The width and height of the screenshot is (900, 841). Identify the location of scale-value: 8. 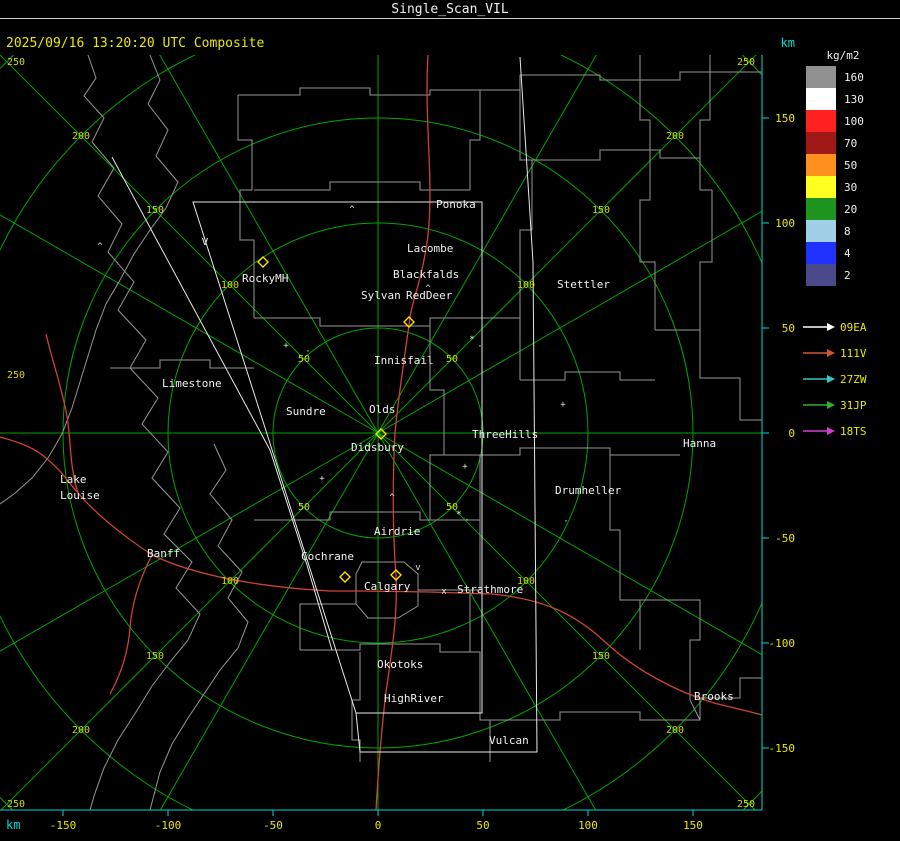
(847, 231).